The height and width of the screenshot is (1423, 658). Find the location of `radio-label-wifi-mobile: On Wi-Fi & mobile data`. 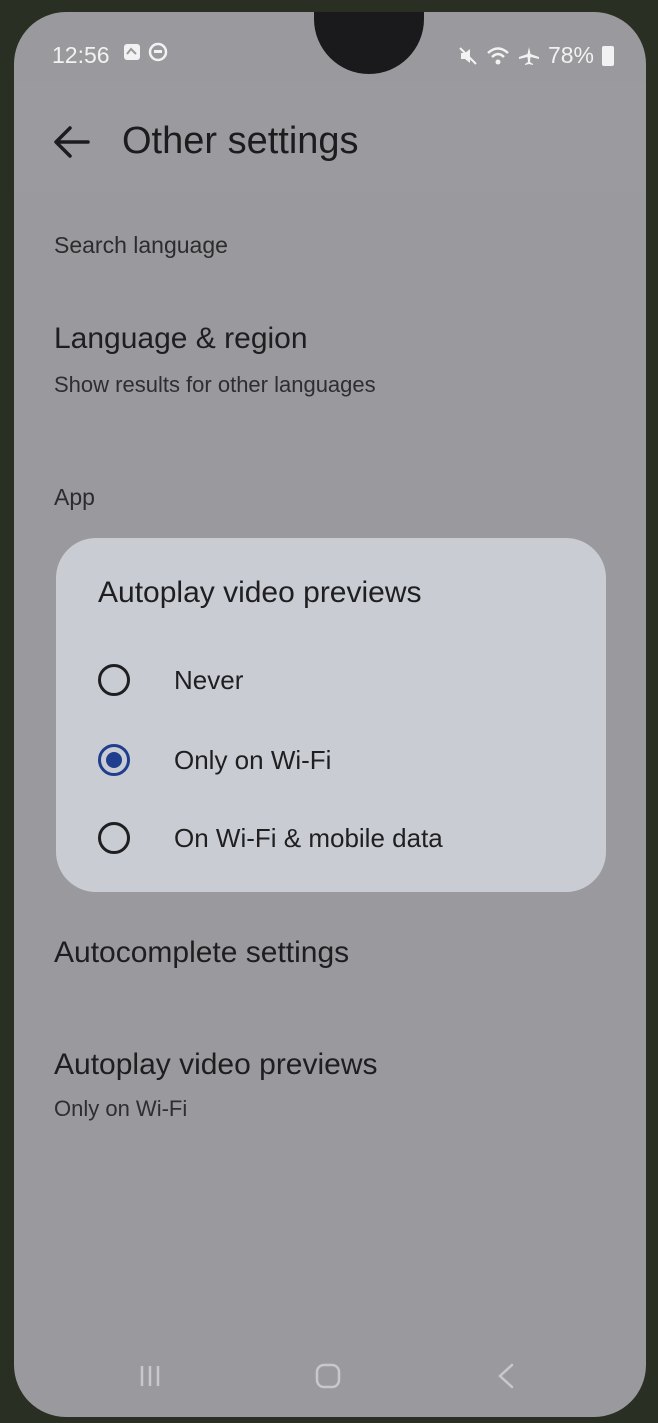

radio-label-wifi-mobile: On Wi-Fi & mobile data is located at coordinates (308, 837).